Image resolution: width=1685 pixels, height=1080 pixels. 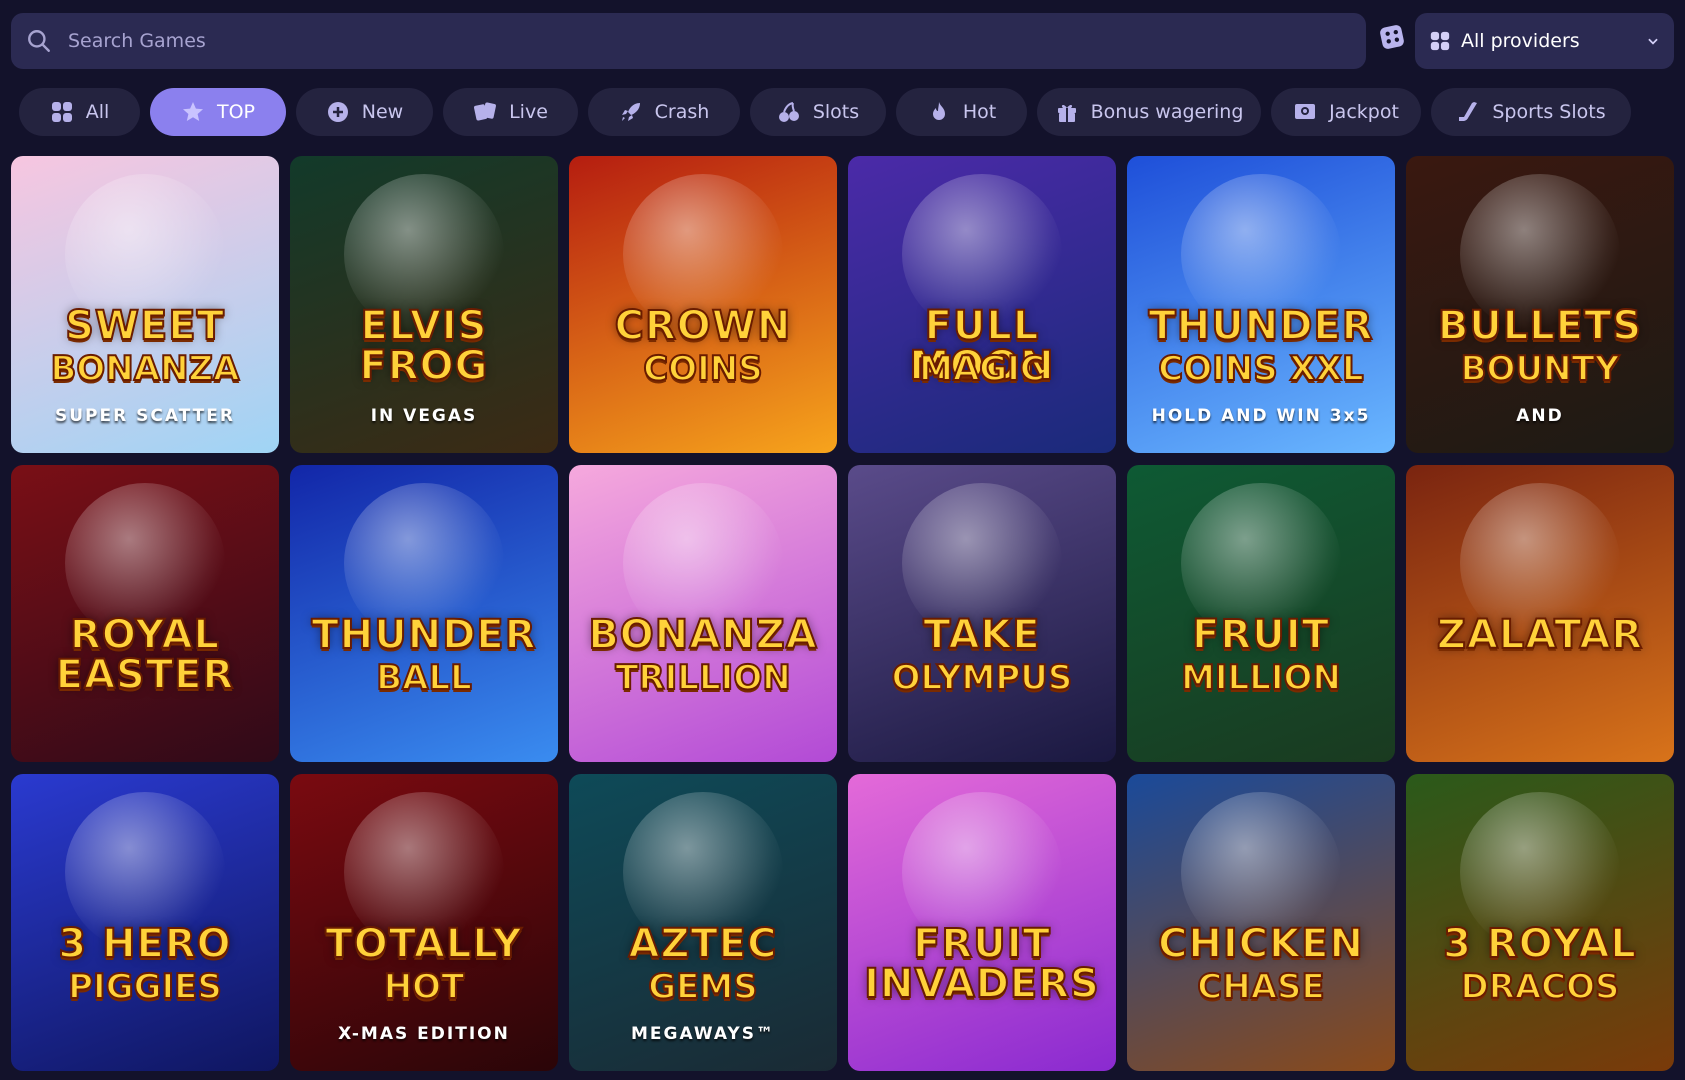 I want to click on game-title-line2: DRACOS, so click(x=1539, y=987).